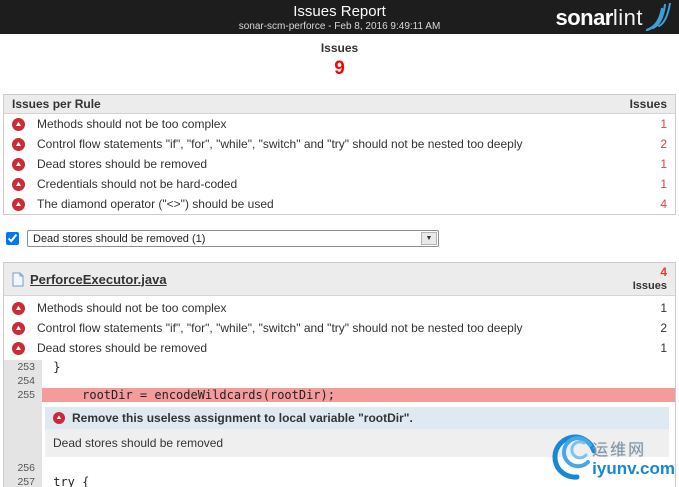  I want to click on file-issue-count-number: 4, so click(663, 271).